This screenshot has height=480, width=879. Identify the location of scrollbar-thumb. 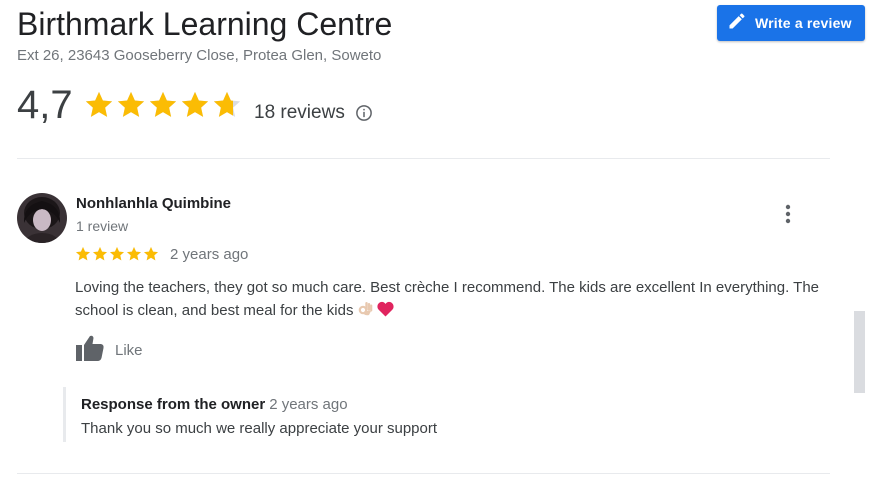
(859, 352).